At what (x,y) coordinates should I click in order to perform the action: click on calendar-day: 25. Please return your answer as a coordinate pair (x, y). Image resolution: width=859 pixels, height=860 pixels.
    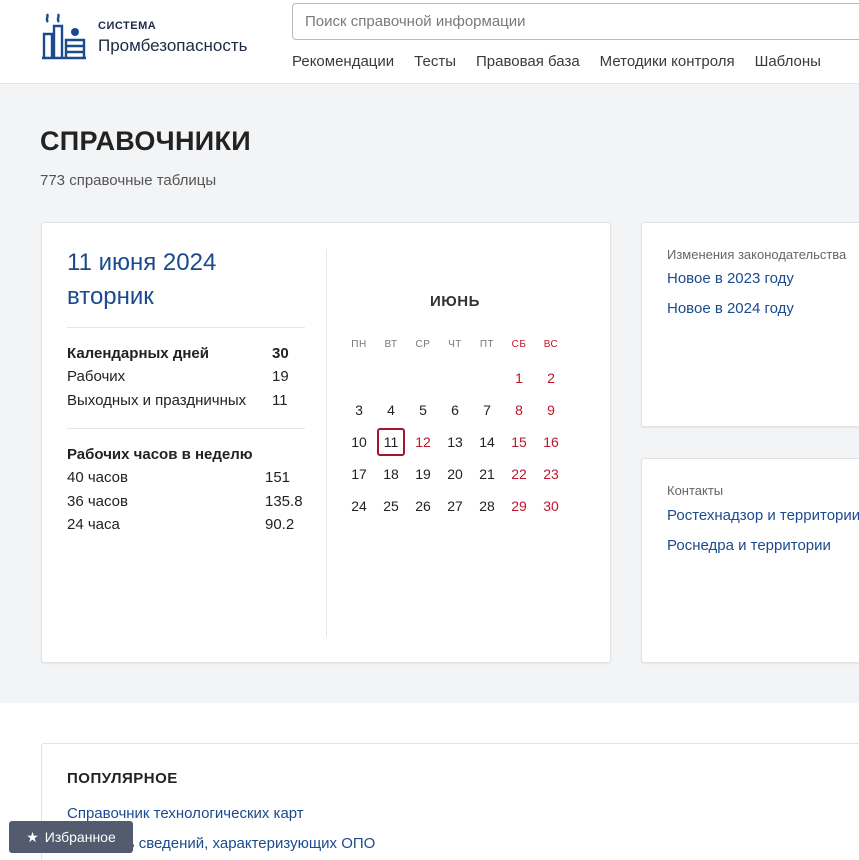
    Looking at the image, I should click on (391, 506).